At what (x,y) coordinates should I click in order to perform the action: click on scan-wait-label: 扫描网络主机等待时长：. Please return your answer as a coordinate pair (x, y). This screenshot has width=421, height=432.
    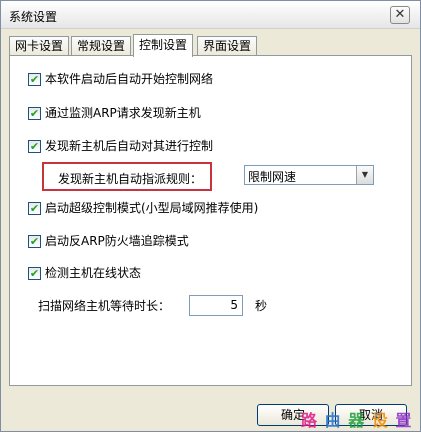
    Looking at the image, I should click on (104, 306).